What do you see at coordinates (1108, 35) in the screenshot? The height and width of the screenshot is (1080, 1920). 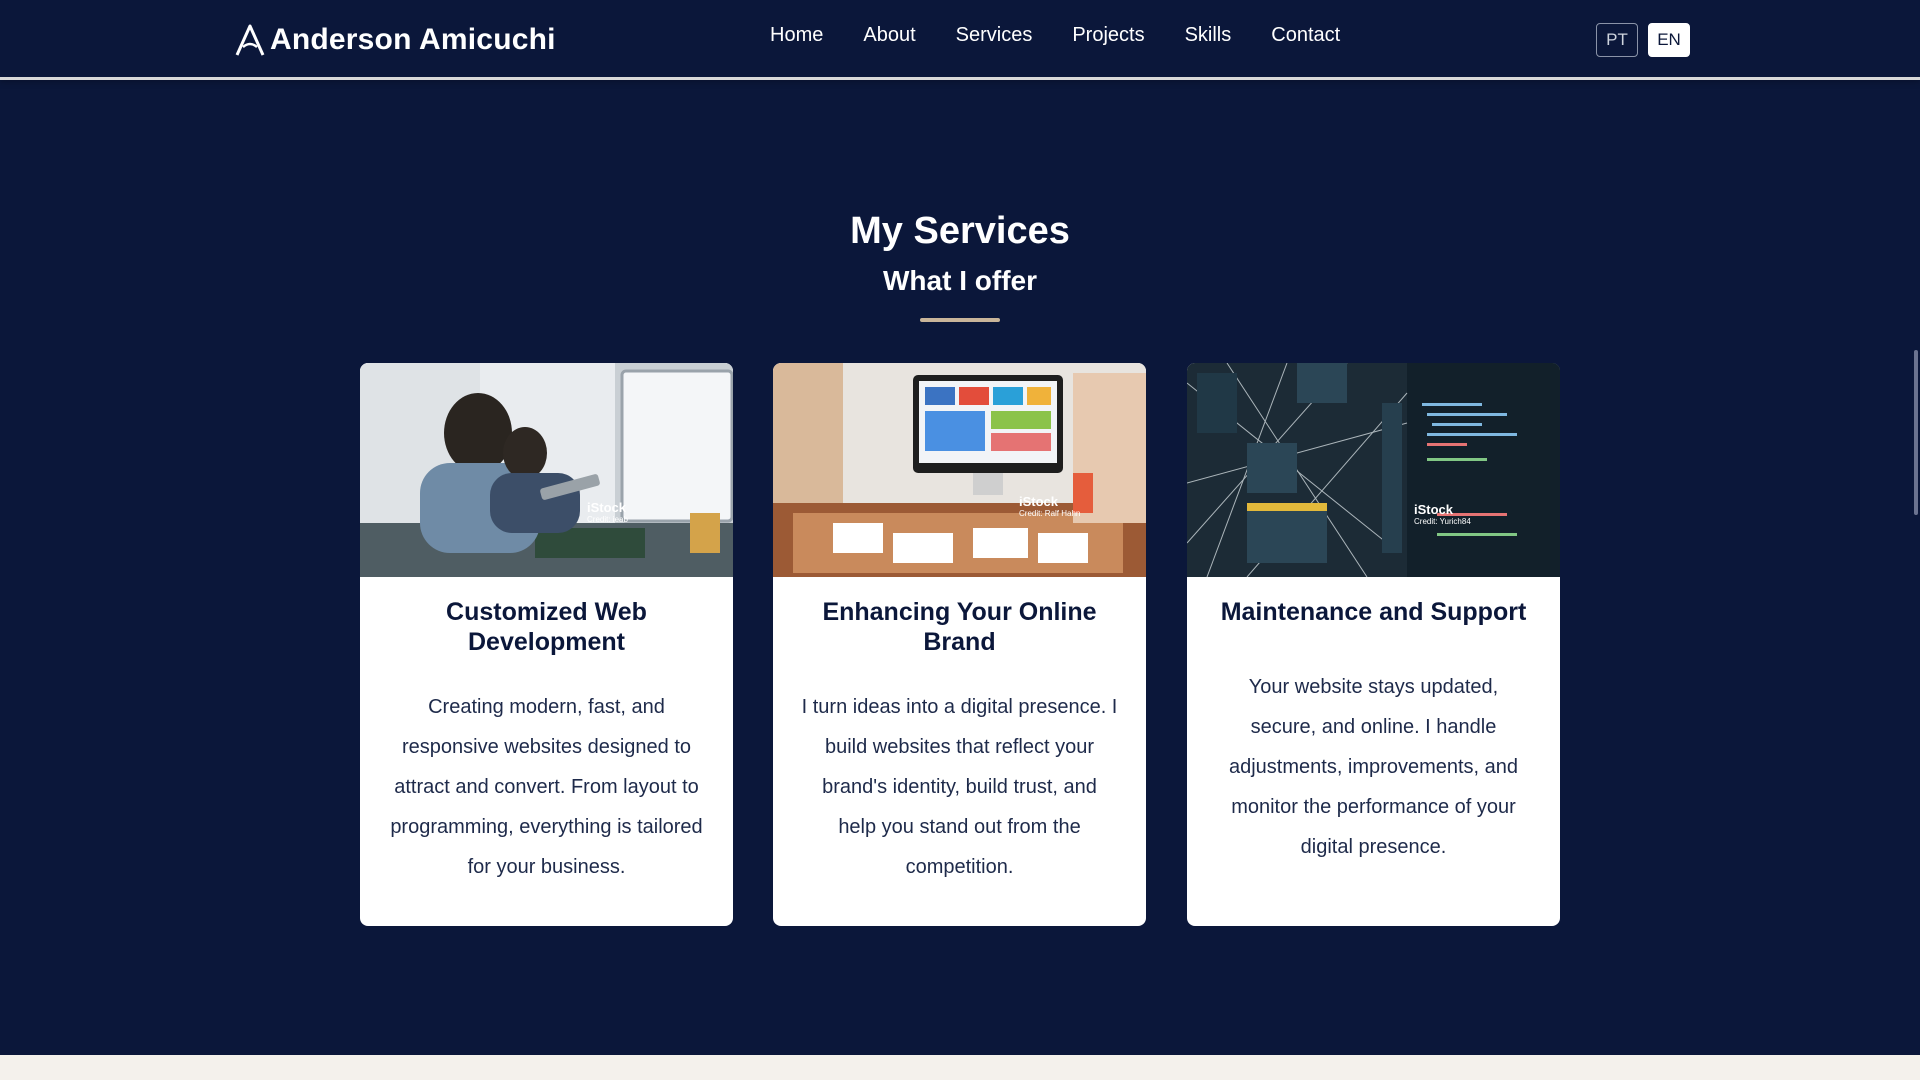 I see `nav-projects: Projects` at bounding box center [1108, 35].